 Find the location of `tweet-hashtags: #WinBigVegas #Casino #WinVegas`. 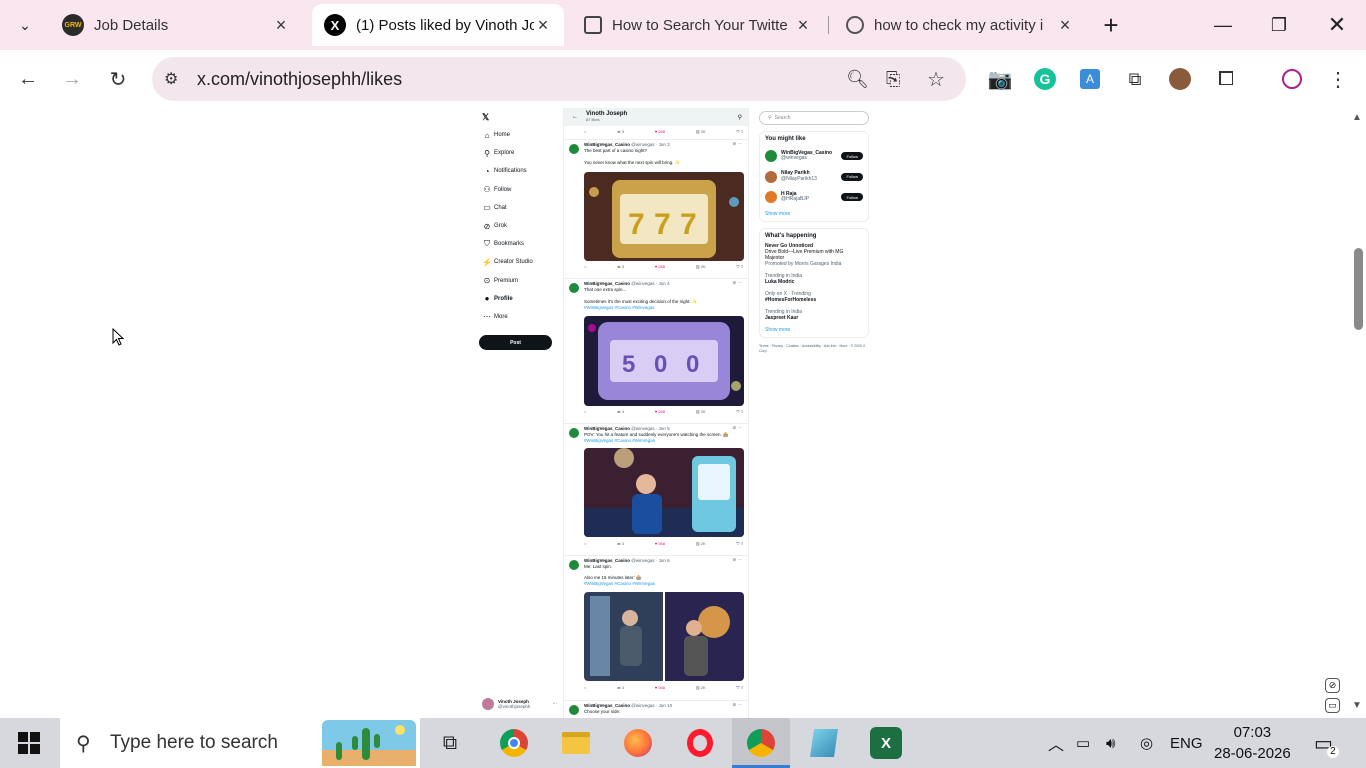

tweet-hashtags: #WinBigVegas #Casino #WinVegas is located at coordinates (664, 441).